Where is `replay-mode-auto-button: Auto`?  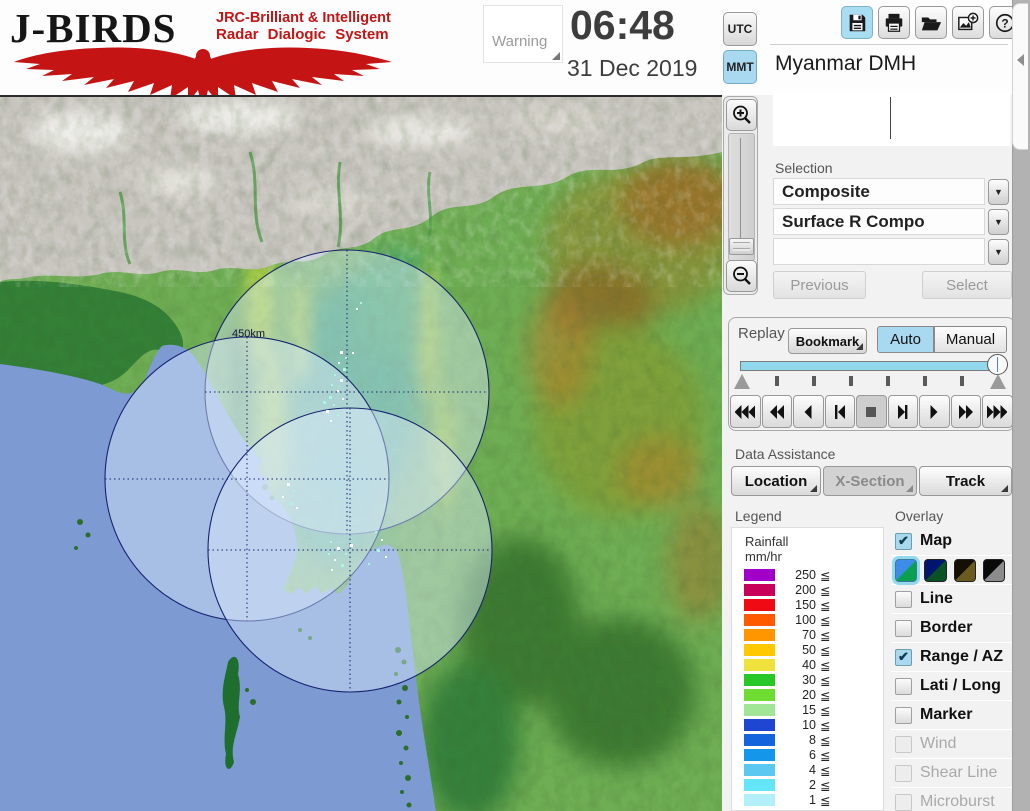 replay-mode-auto-button: Auto is located at coordinates (905, 339).